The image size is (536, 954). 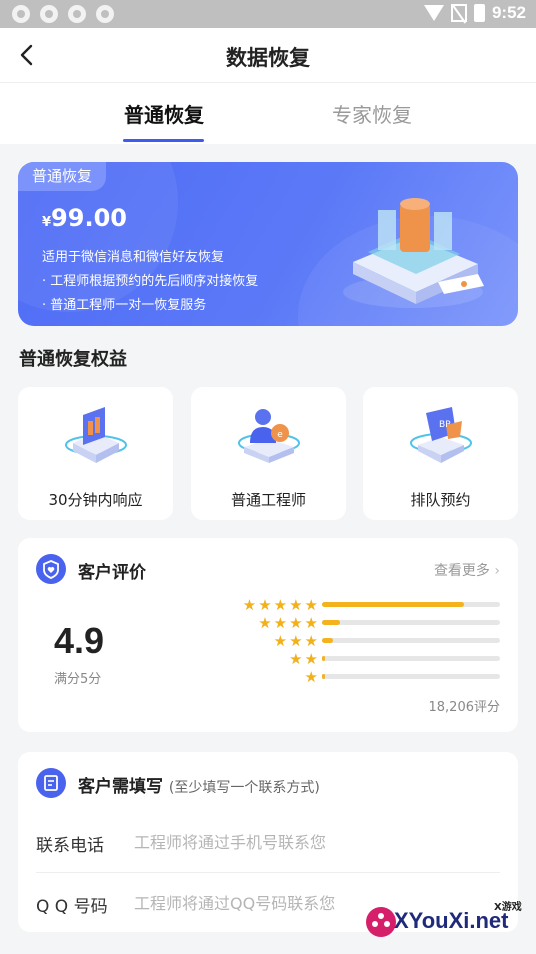 I want to click on chevron-right-icon: ›, so click(x=497, y=571).